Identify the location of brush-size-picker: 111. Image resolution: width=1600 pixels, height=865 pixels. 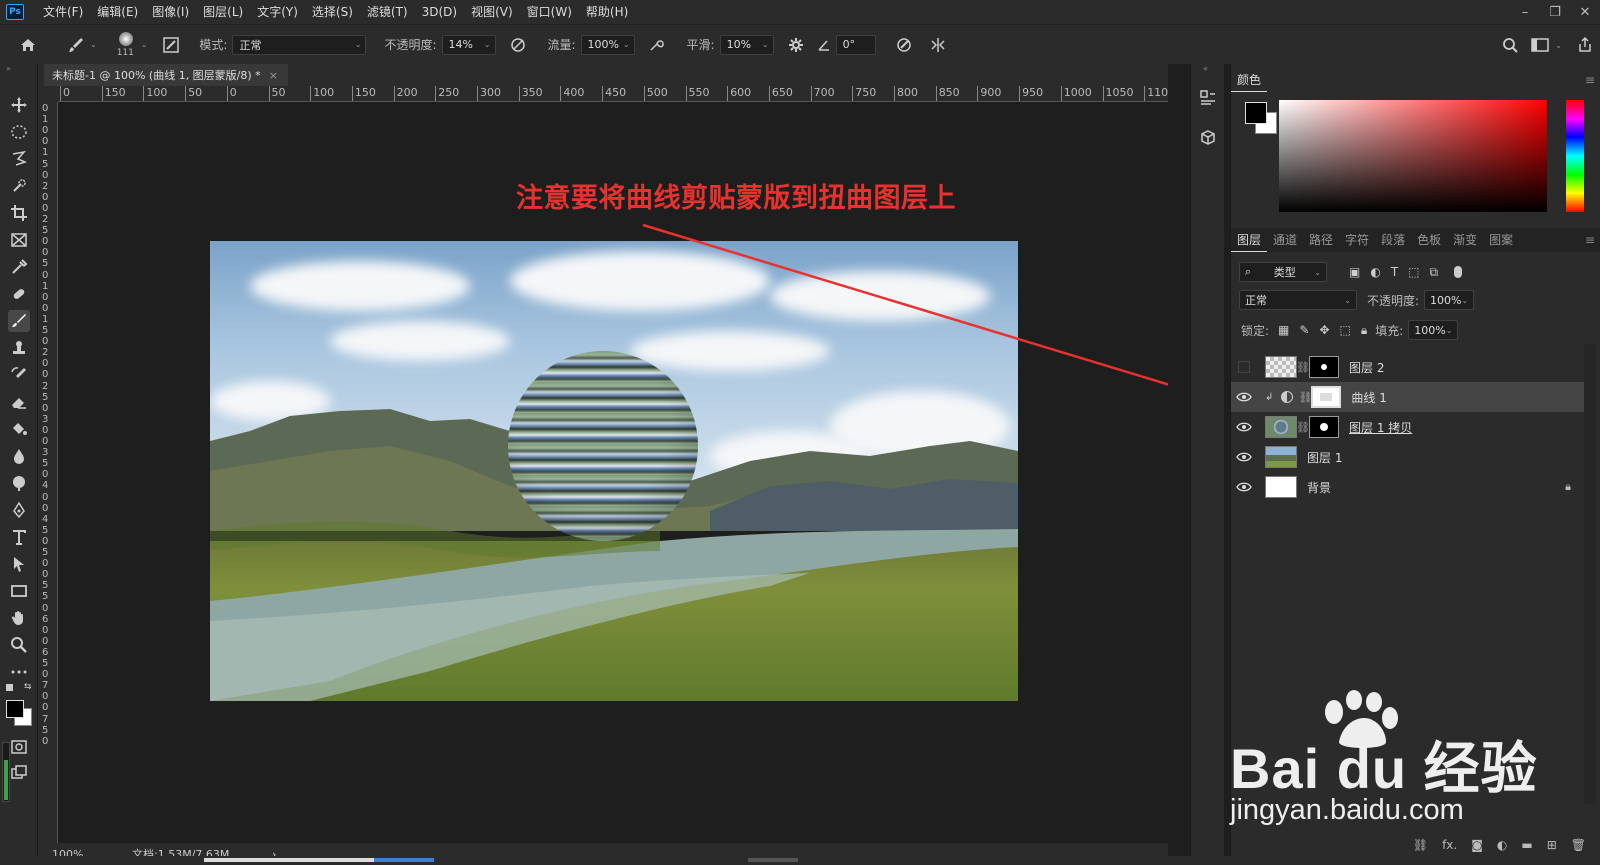
(127, 45).